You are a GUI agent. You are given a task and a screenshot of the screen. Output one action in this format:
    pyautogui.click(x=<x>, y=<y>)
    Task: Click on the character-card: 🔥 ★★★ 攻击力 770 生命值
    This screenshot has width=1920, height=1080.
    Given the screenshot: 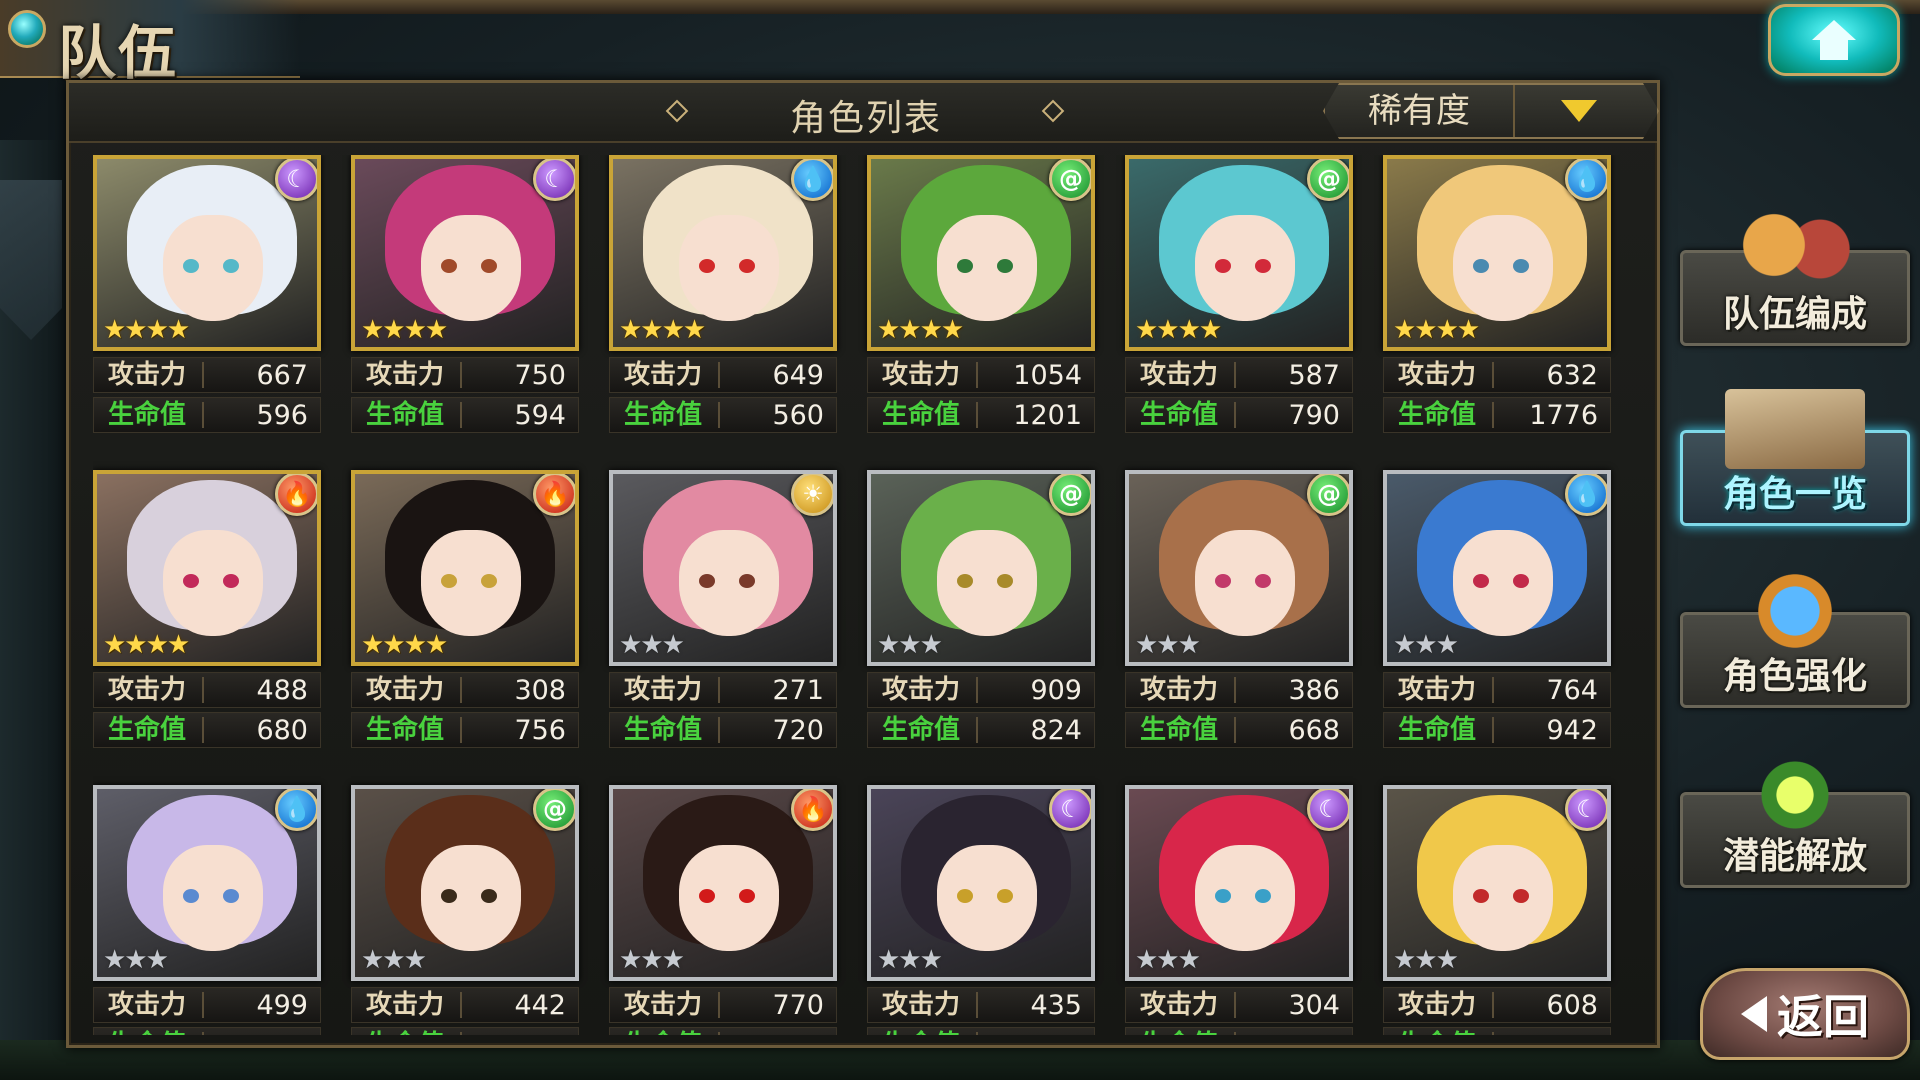 What is the action you would take?
    pyautogui.click(x=723, y=910)
    